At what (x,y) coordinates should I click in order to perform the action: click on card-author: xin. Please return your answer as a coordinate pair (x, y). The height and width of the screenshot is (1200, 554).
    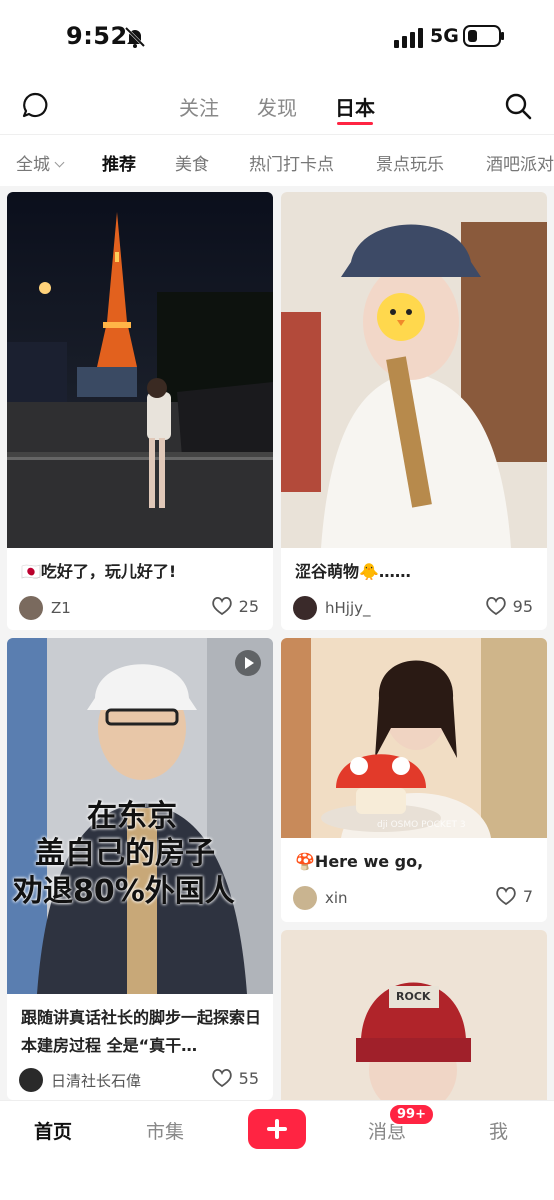
    Looking at the image, I should click on (320, 898).